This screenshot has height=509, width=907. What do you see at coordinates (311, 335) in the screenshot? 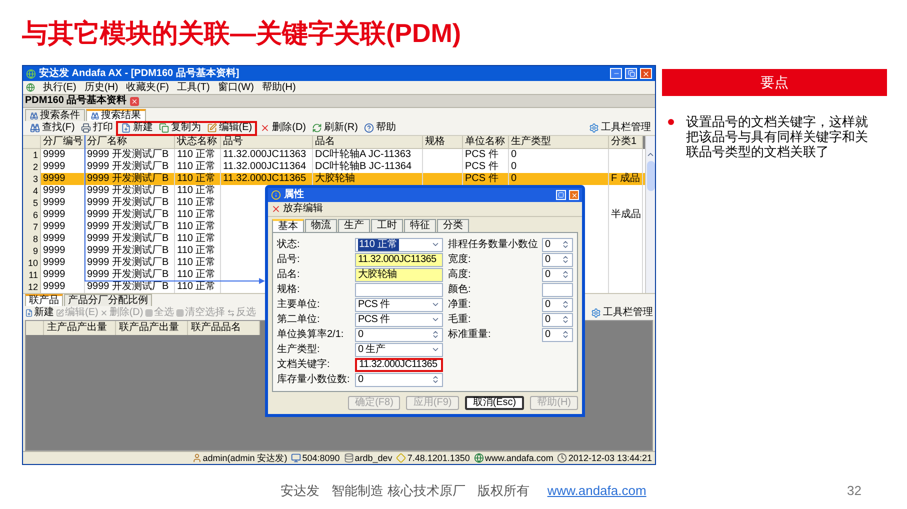
I see `field-label: 单位换算率2/1:` at bounding box center [311, 335].